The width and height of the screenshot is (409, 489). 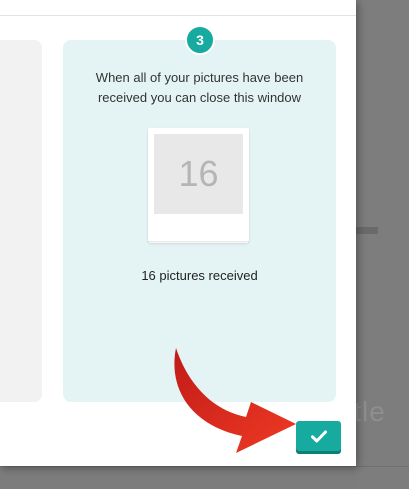 What do you see at coordinates (367, 230) in the screenshot?
I see `background-divider` at bounding box center [367, 230].